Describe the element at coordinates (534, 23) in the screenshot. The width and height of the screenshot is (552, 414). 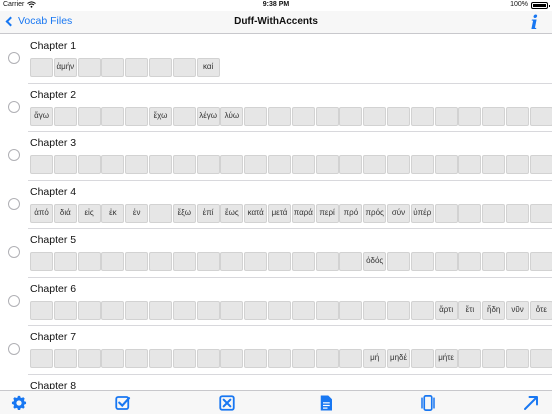
I see `info-icon: i` at that location.